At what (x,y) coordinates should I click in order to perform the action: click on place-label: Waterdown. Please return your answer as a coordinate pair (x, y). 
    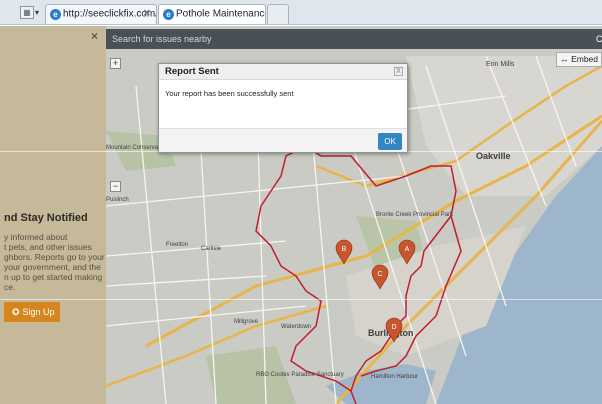
    Looking at the image, I should click on (296, 327).